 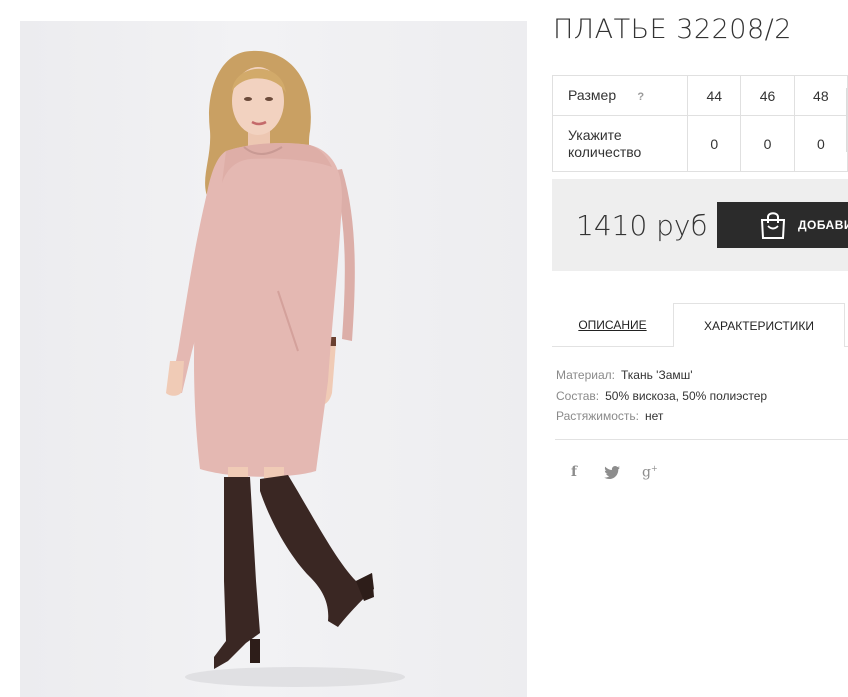 I want to click on quantity-label: Укажите количество, so click(x=620, y=143).